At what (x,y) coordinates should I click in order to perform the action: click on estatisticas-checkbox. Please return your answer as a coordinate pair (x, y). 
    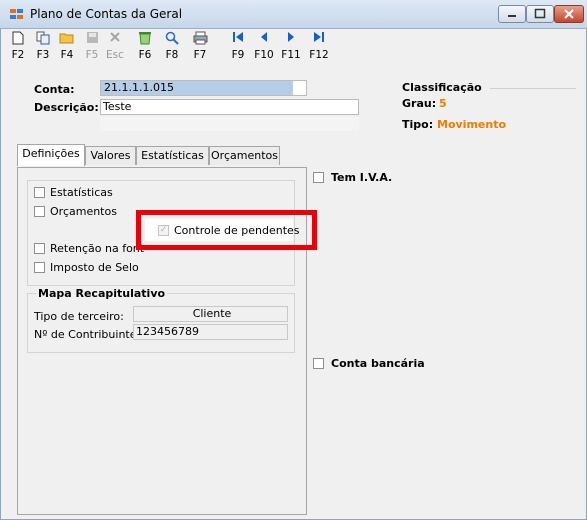
    Looking at the image, I should click on (39, 192).